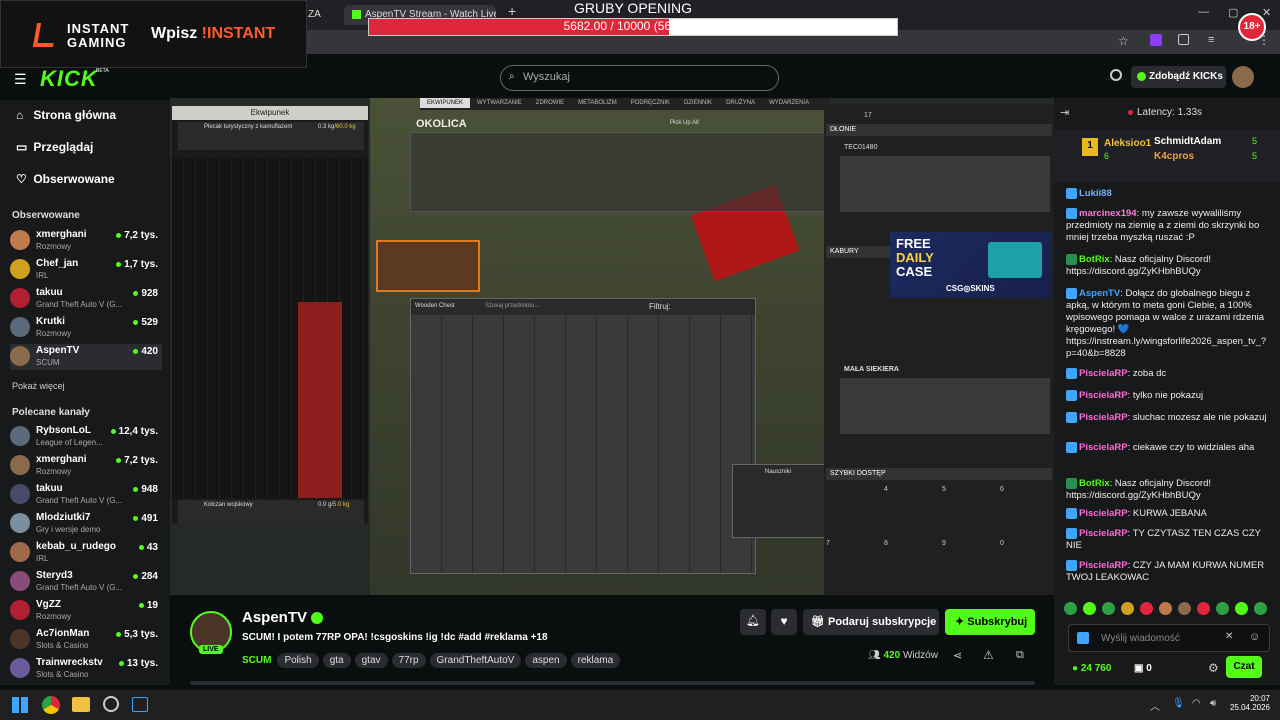  I want to click on channel-name: AspenTV, so click(274, 617).